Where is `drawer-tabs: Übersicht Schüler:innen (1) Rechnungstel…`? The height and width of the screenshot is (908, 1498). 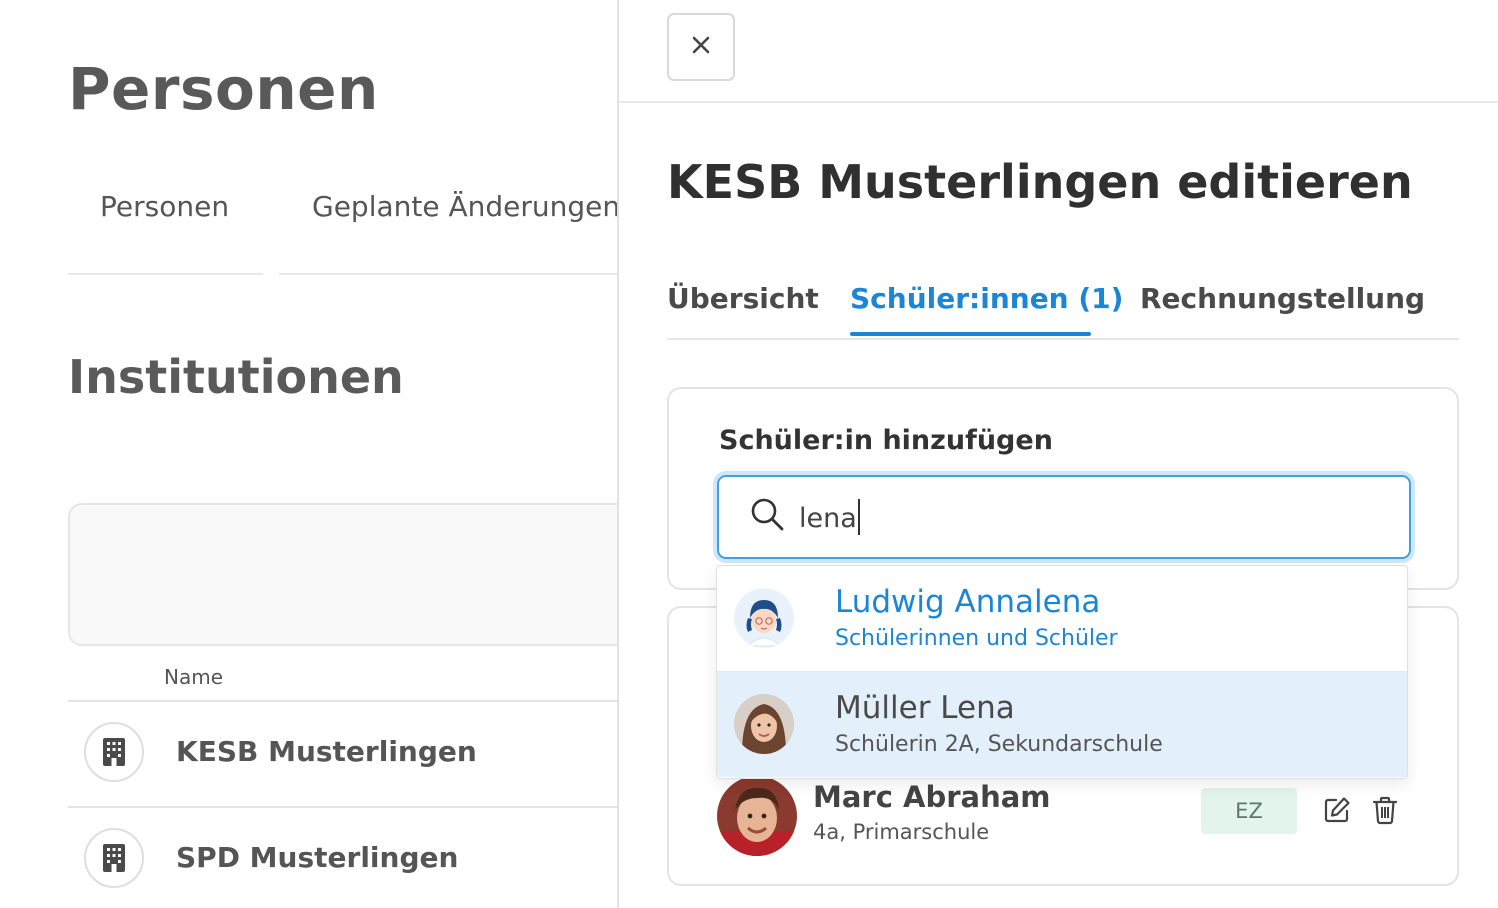
drawer-tabs: Übersicht Schüler:innen (1) Rechnungstel… is located at coordinates (1063, 304).